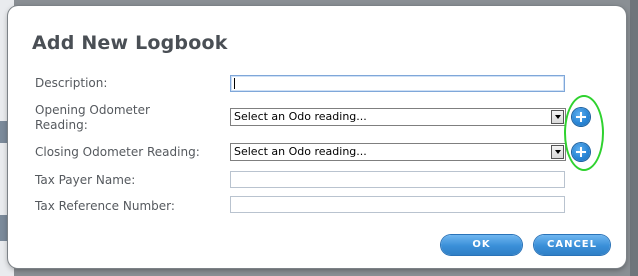 The height and width of the screenshot is (276, 638). I want to click on closing-odometer-label: Closing Odometer Reading:, so click(117, 152).